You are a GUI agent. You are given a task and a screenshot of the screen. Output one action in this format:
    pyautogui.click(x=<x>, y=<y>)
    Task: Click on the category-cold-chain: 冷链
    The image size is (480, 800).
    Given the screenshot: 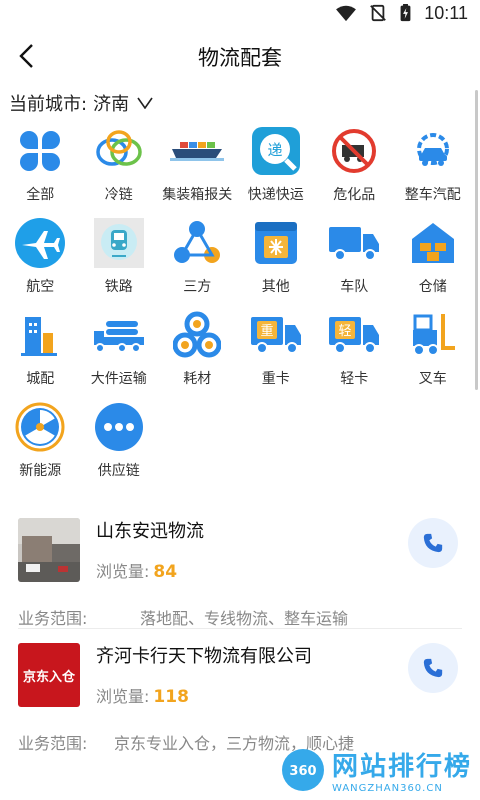 What is the action you would take?
    pyautogui.click(x=119, y=168)
    